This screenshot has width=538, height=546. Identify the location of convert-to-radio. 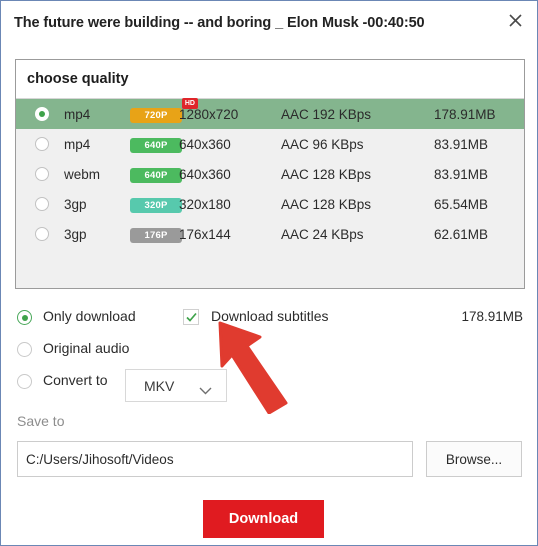
(24, 381).